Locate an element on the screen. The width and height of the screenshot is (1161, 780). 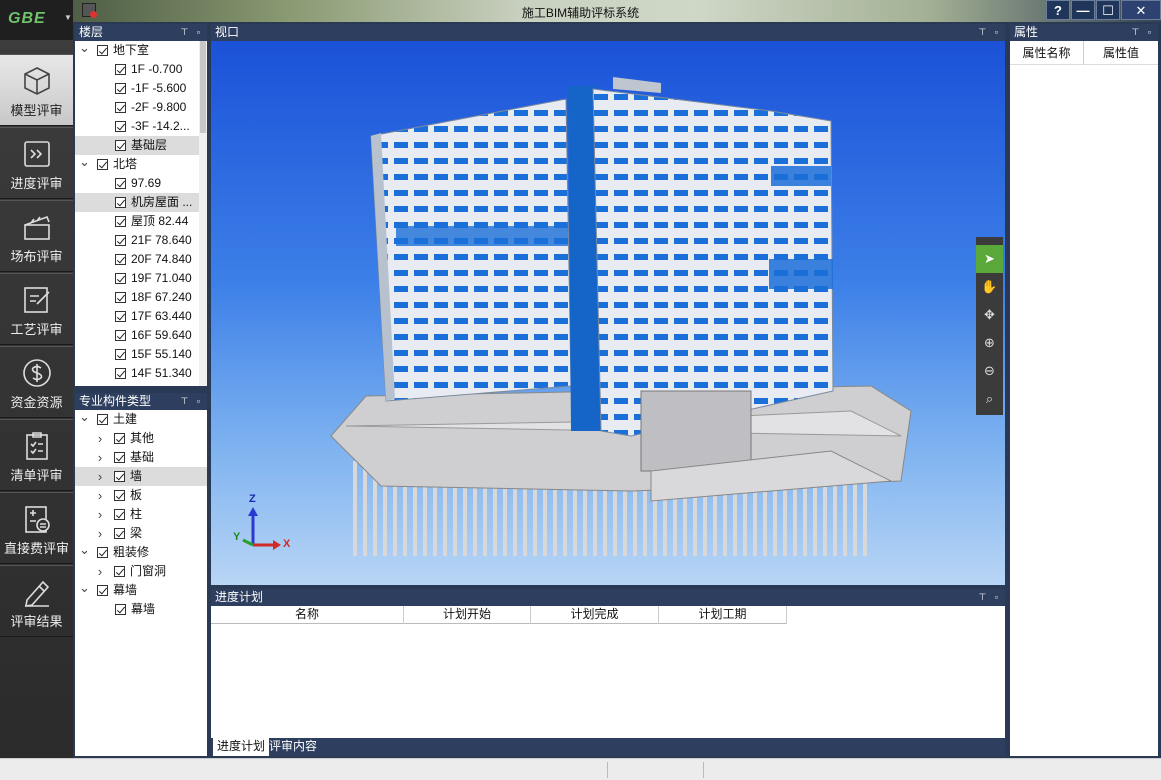
floors-tree-row: 基础层 is located at coordinates (141, 145).